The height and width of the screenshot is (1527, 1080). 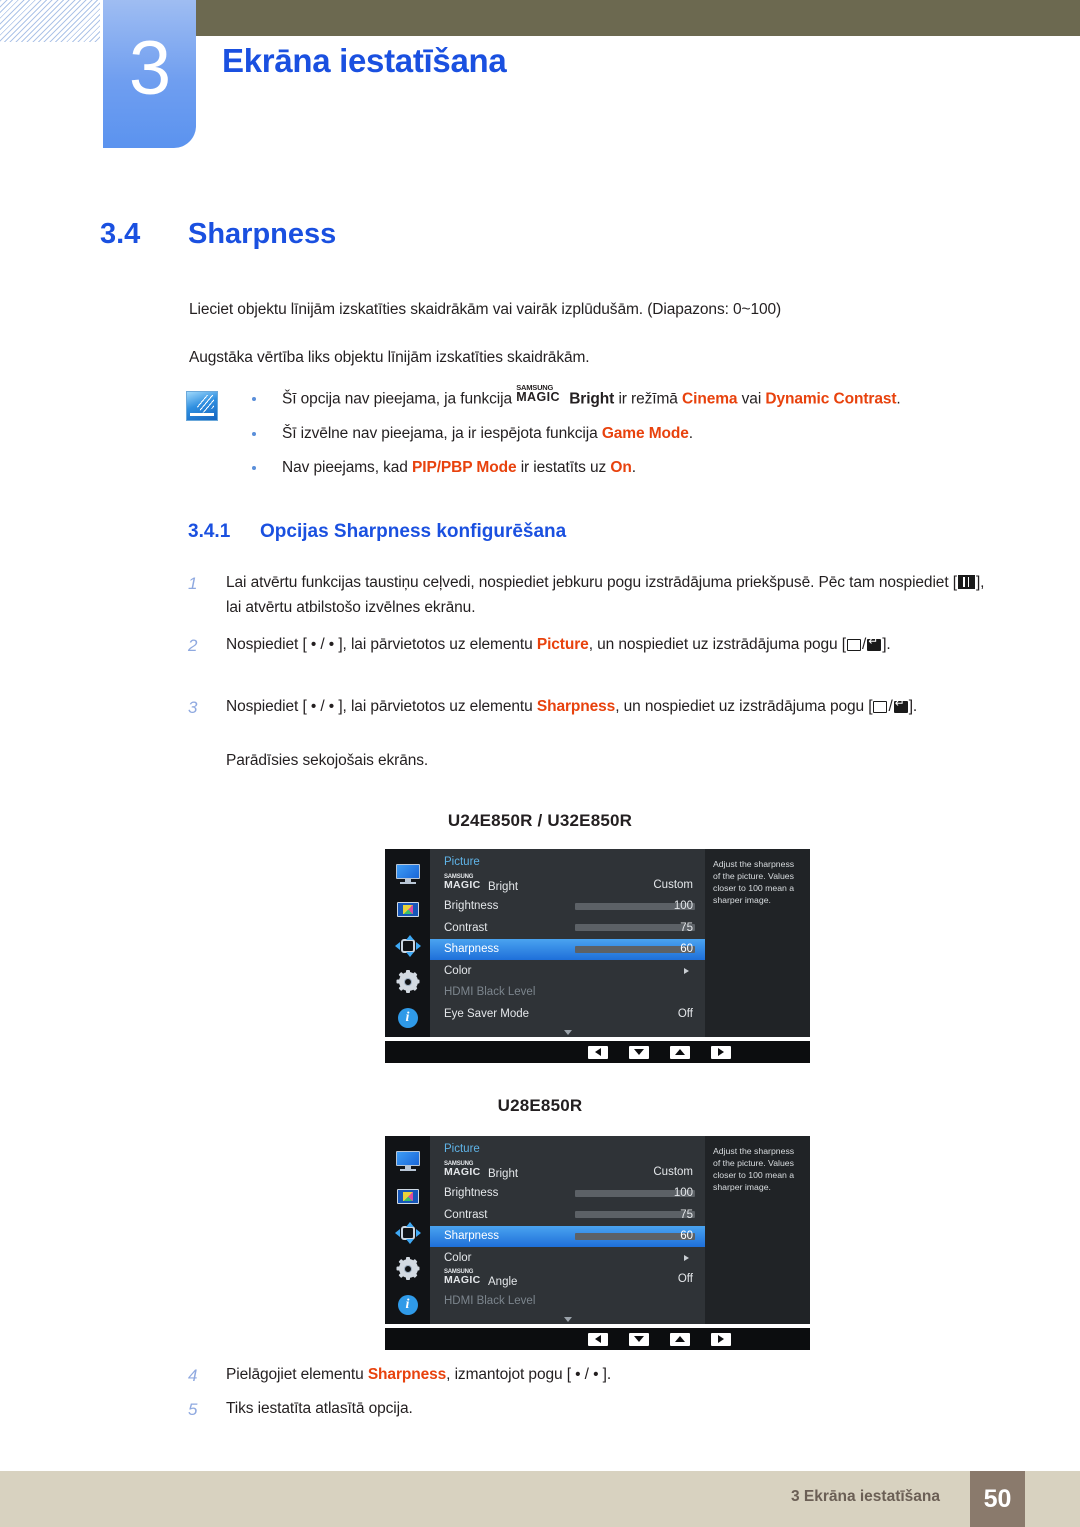 I want to click on osd-2-contrast-value: 75, so click(x=686, y=1214).